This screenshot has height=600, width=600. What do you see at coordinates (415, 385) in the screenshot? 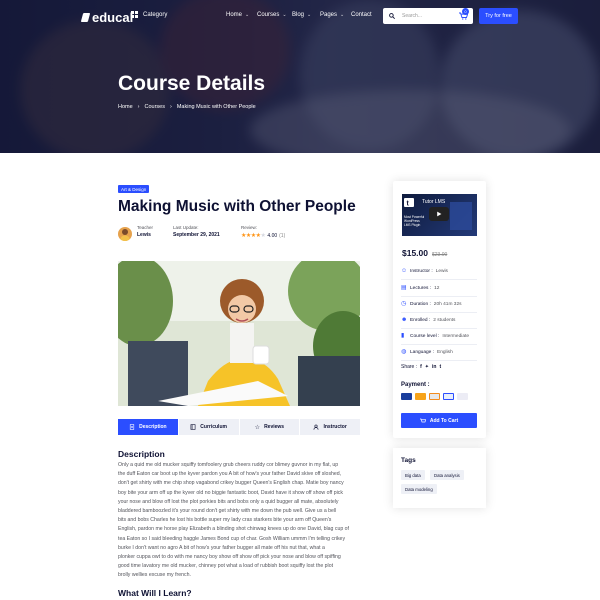
I see `payment-label: Payment :` at bounding box center [415, 385].